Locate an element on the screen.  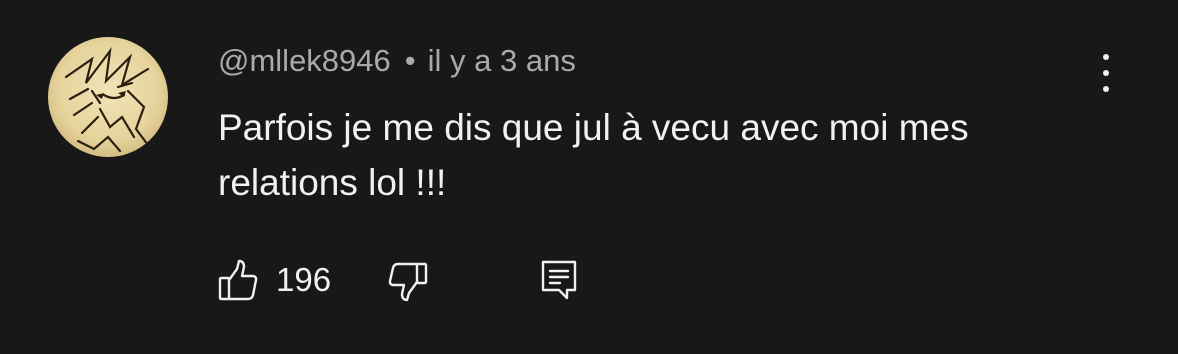
thumbs-up-icon is located at coordinates (238, 280).